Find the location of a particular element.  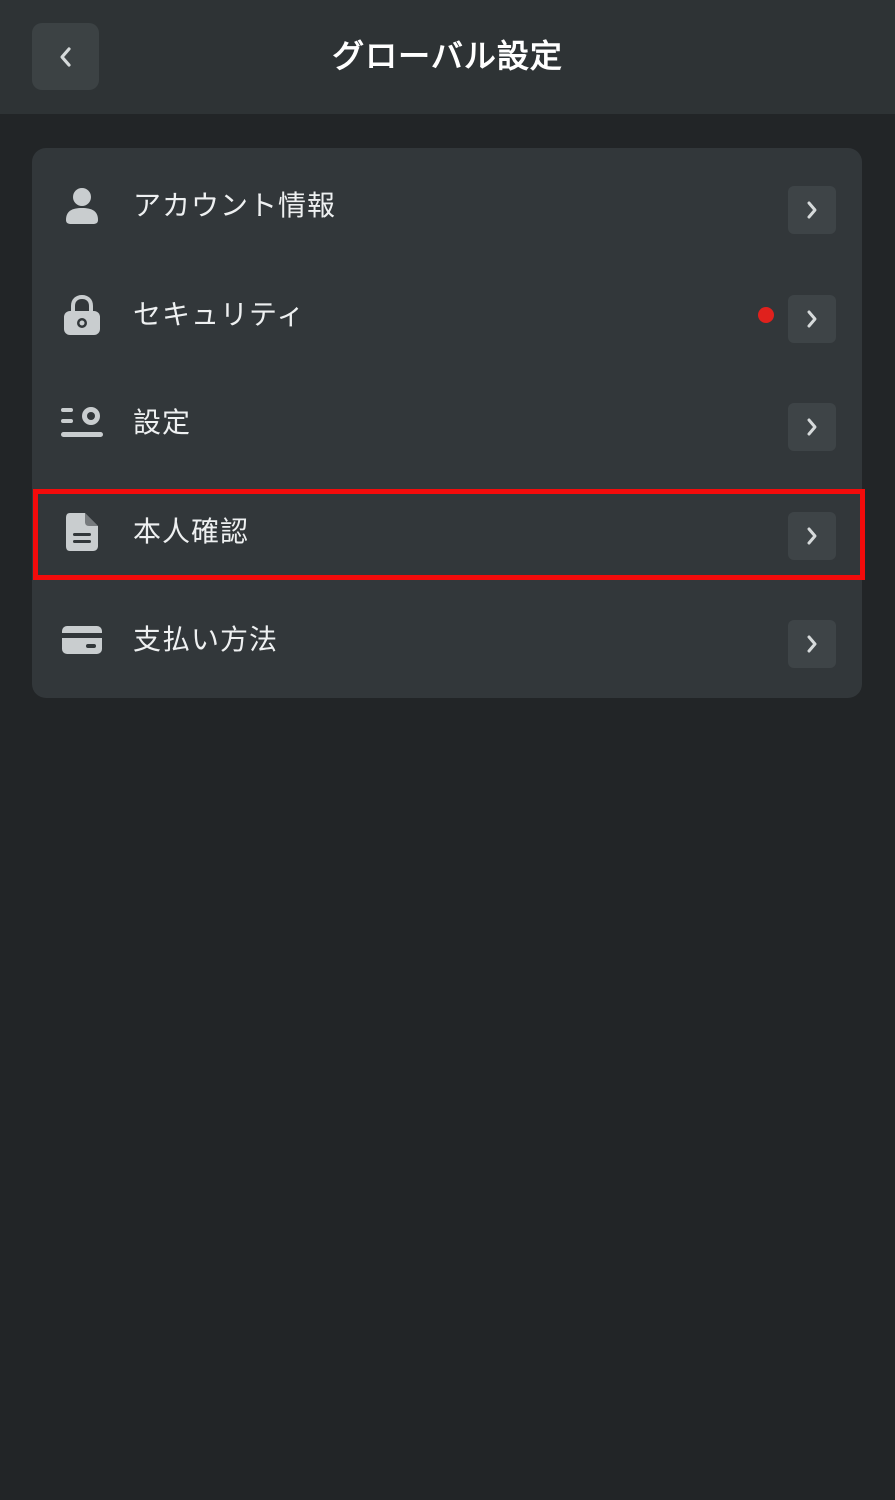

menu-item-label: アカウント情報 is located at coordinates (235, 205).